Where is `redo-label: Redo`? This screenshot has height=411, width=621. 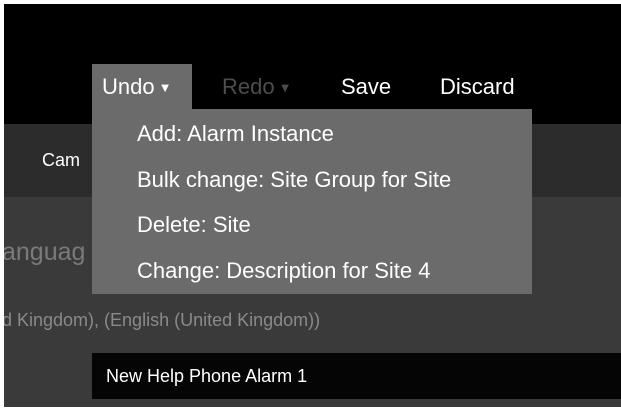 redo-label: Redo is located at coordinates (248, 86).